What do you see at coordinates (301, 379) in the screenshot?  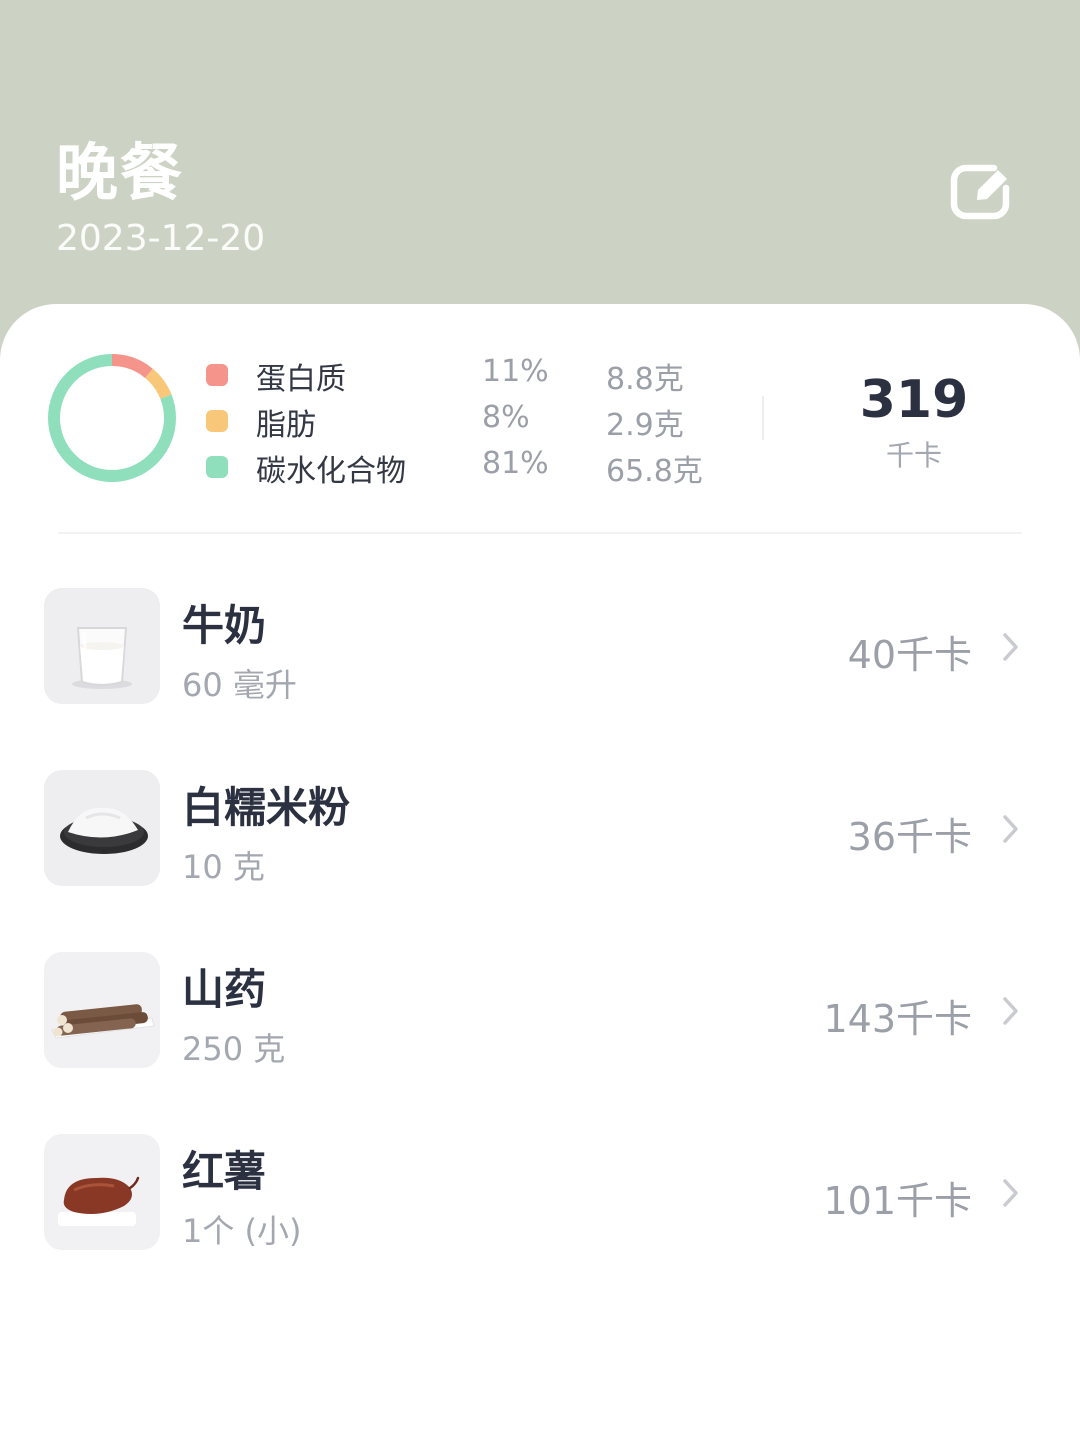 I see `macro-name: 蛋白质` at bounding box center [301, 379].